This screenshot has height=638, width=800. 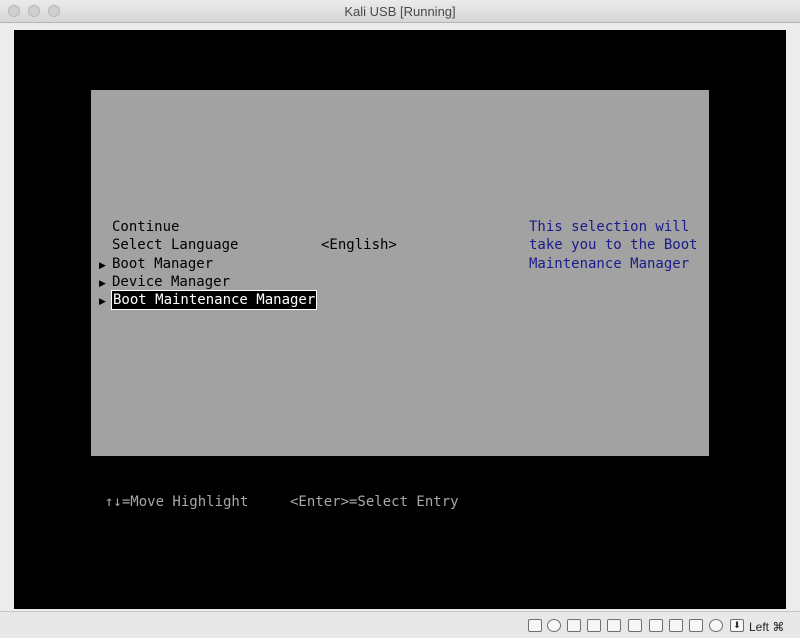 What do you see at coordinates (162, 264) in the screenshot?
I see `menu-item-boot-manager: Boot Manager` at bounding box center [162, 264].